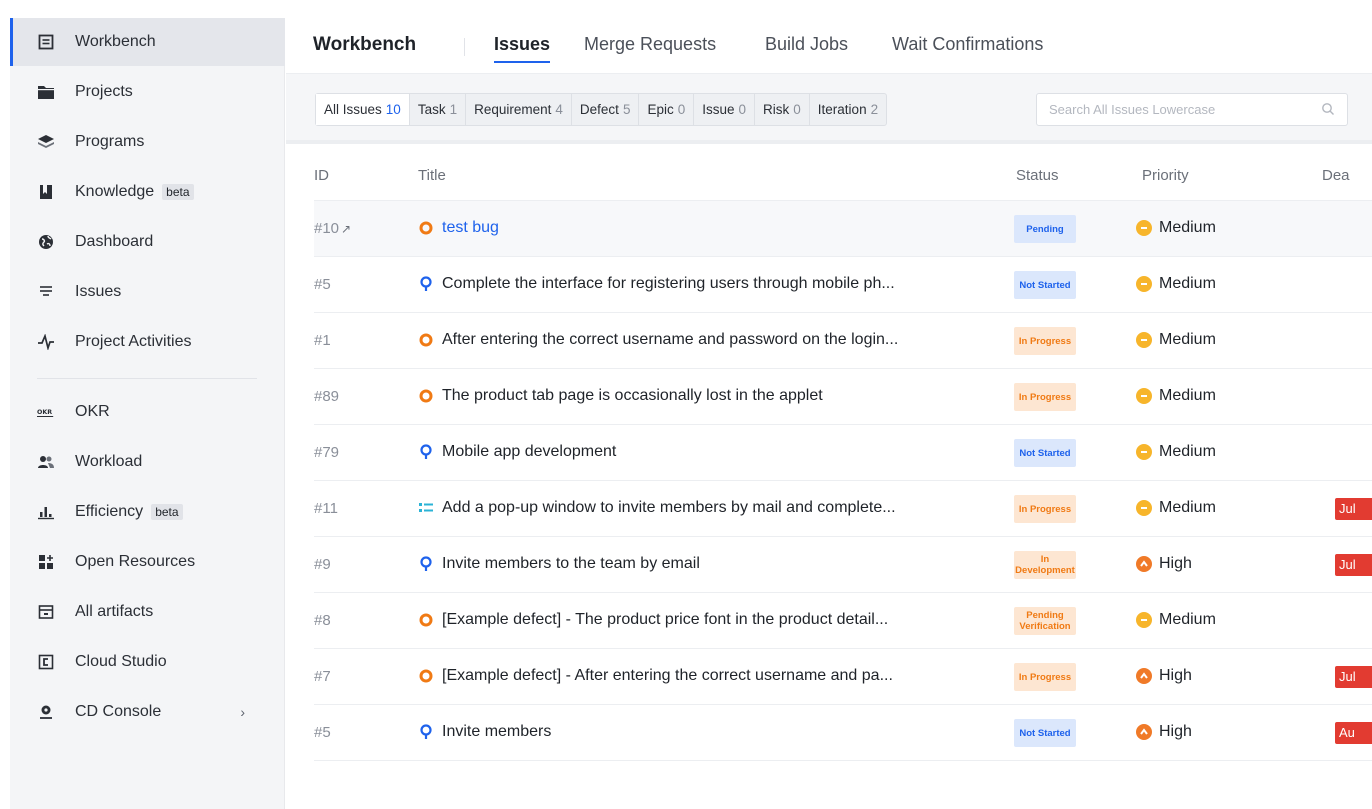  What do you see at coordinates (321, 175) in the screenshot?
I see `column-header-id: ID` at bounding box center [321, 175].